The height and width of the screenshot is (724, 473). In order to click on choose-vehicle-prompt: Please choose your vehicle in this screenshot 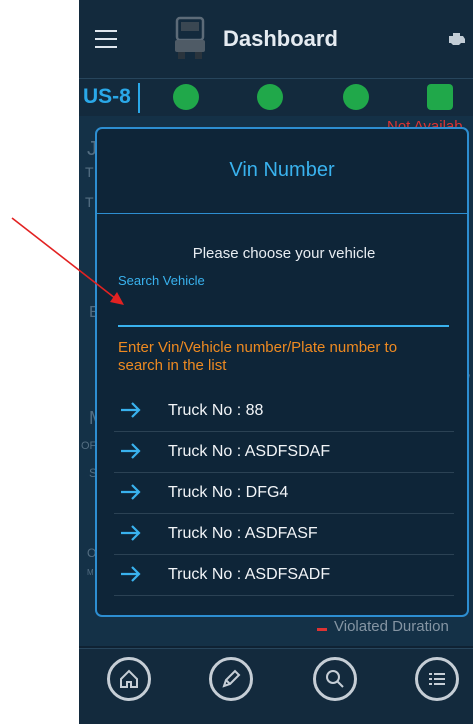, I will do `click(284, 253)`.